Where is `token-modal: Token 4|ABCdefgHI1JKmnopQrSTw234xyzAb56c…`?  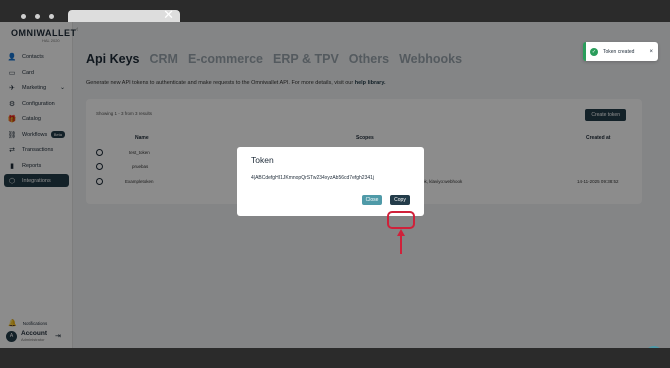
token-modal: Token 4|ABCdefgHI1JKmnopQrSTw234xyzAb56c… is located at coordinates (330, 181).